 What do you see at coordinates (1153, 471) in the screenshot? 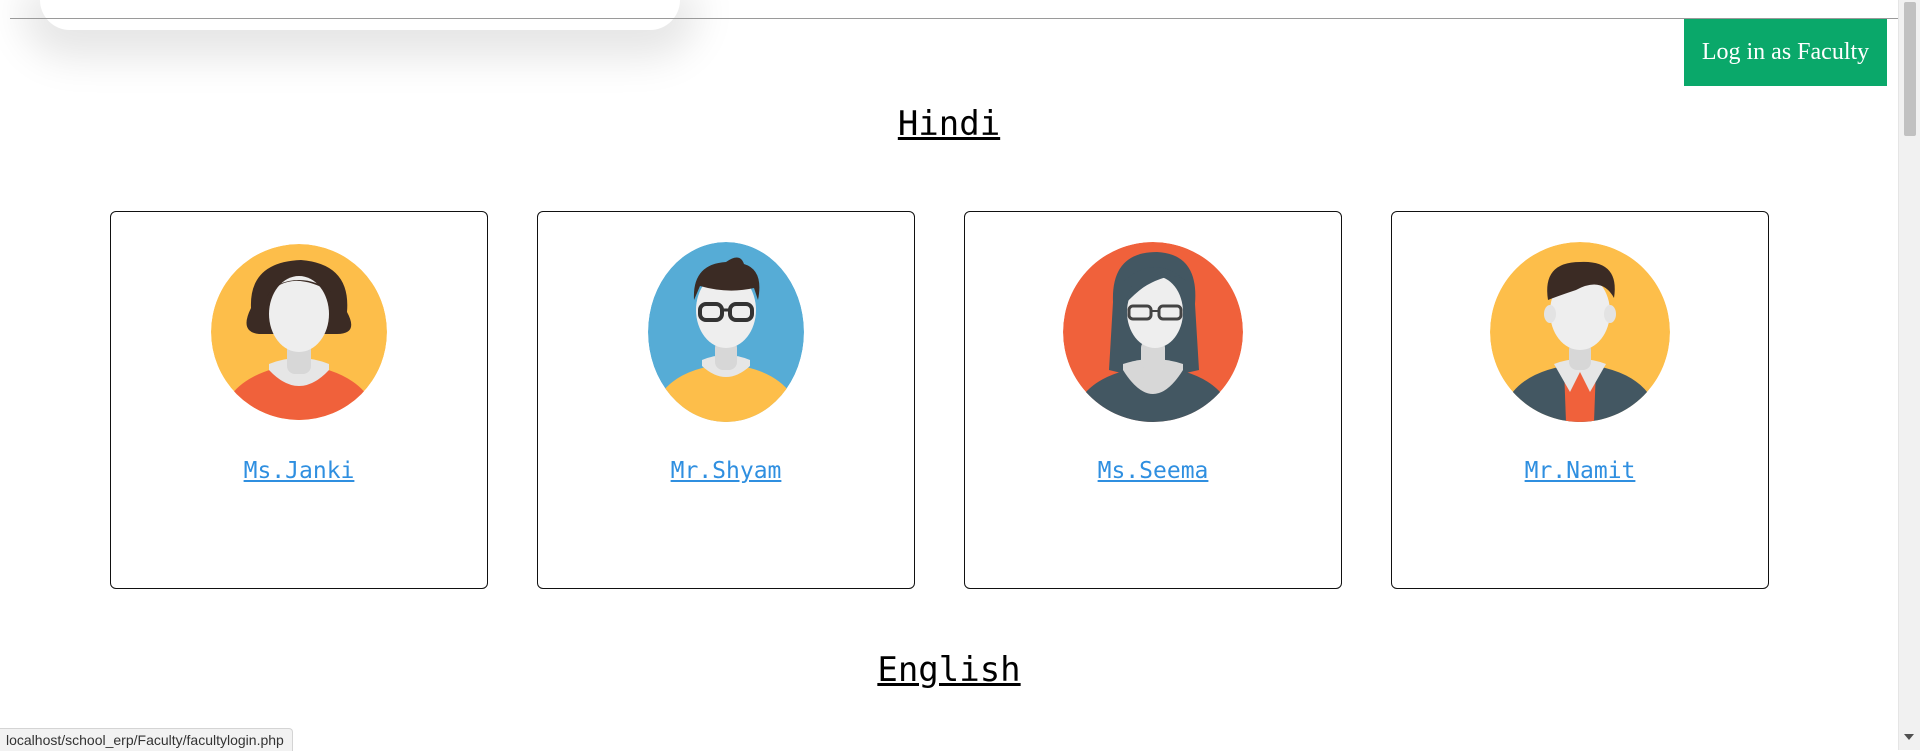
I see `teacher-link-seema: Ms.Seema` at bounding box center [1153, 471].